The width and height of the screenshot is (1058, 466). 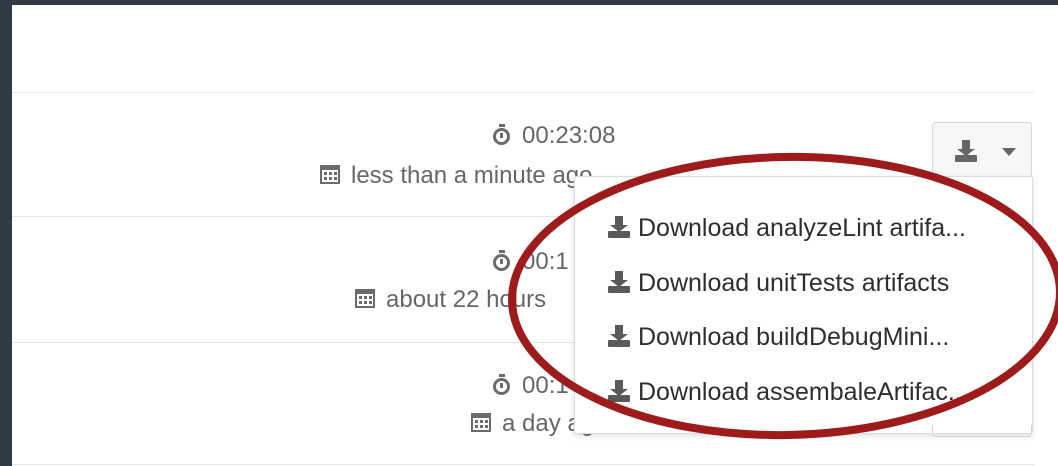 What do you see at coordinates (794, 283) in the screenshot?
I see `menu-item-label: Download unitTests artifacts` at bounding box center [794, 283].